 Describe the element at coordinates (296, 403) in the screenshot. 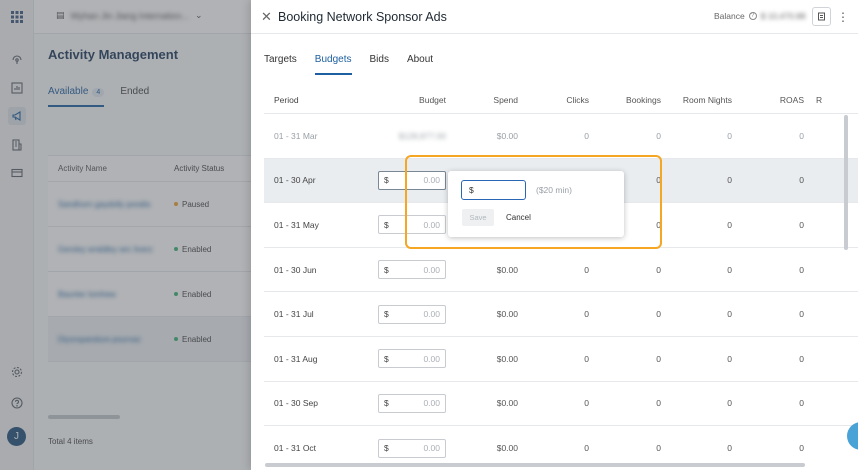

I see `period: 01 - 30 Sep` at that location.